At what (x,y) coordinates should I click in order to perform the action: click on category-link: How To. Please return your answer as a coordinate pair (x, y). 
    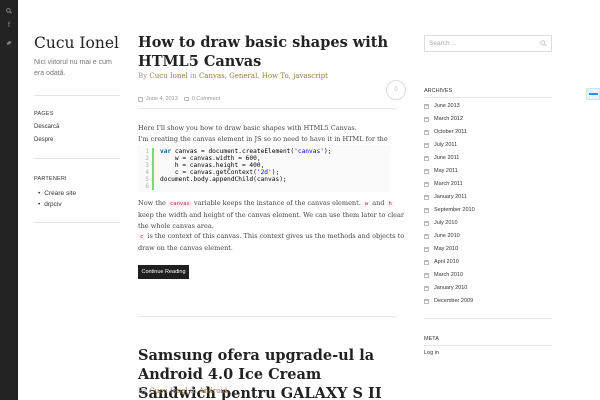
    Looking at the image, I should click on (275, 76).